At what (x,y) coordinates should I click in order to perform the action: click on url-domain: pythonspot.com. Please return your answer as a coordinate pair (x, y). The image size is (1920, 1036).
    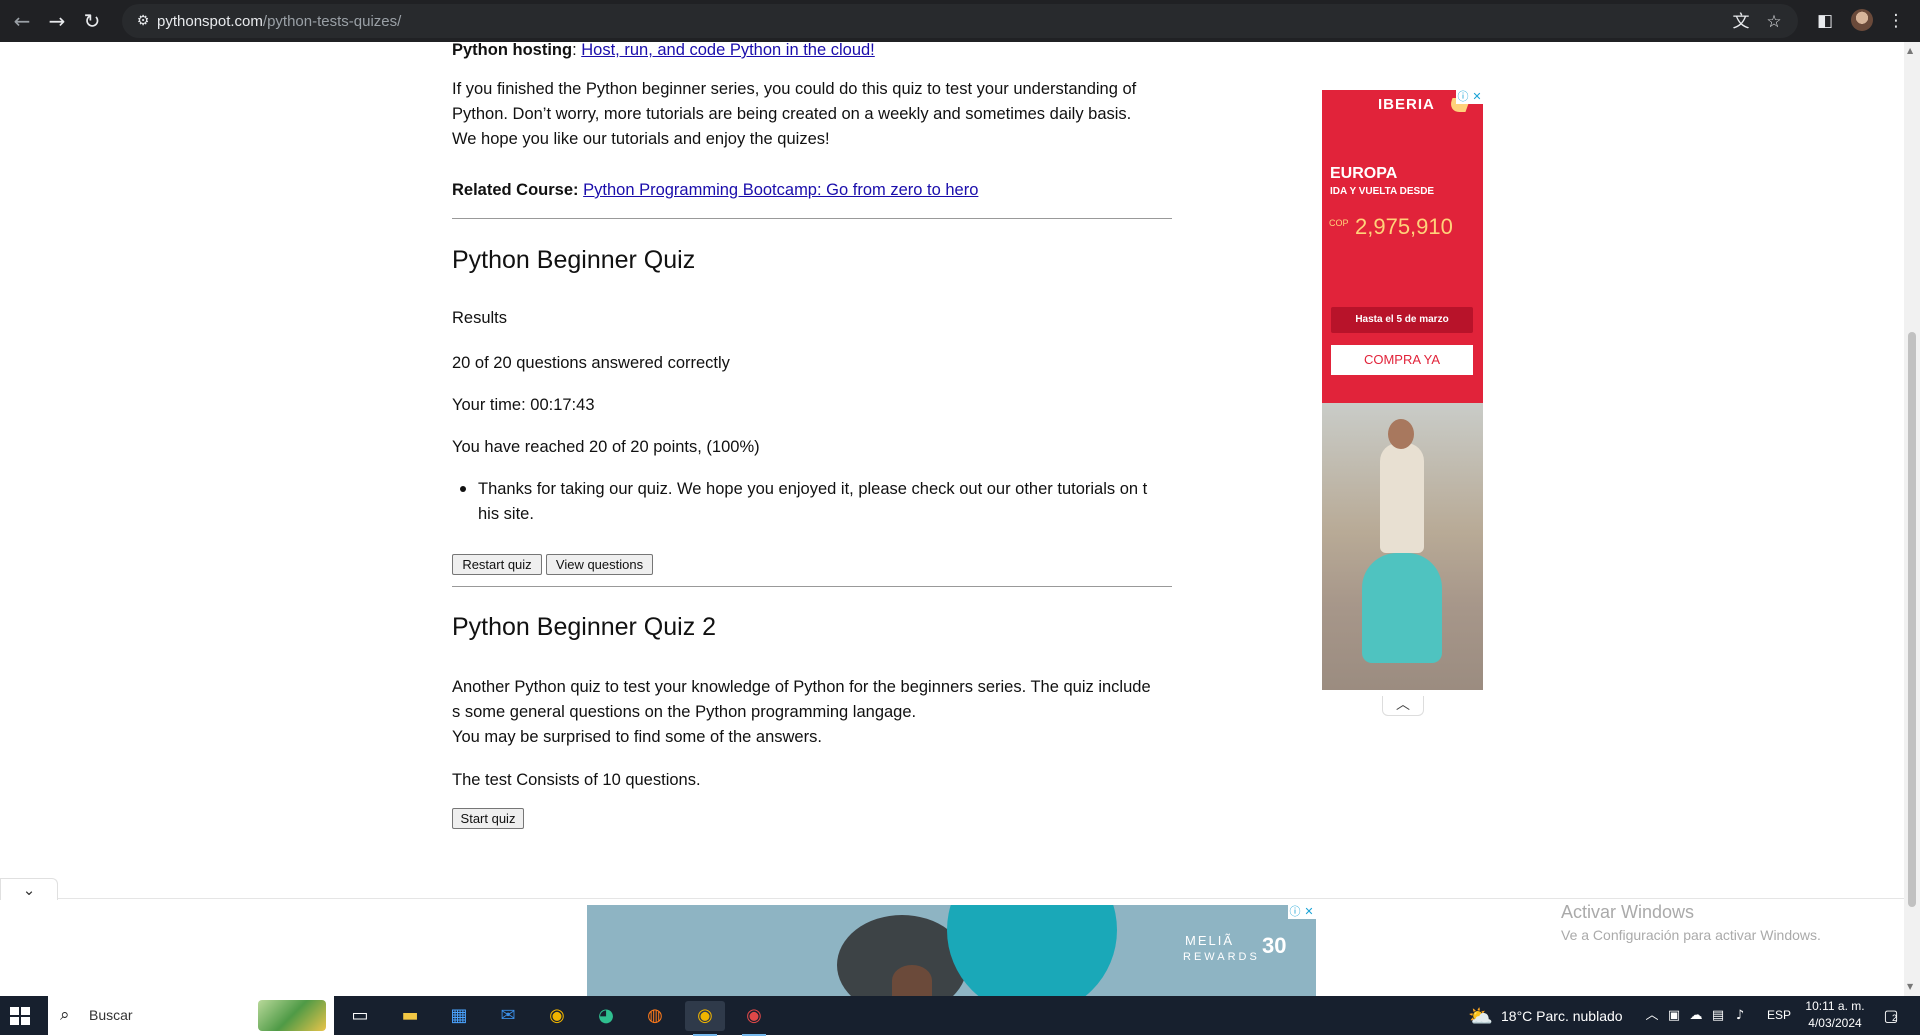
    Looking at the image, I should click on (210, 21).